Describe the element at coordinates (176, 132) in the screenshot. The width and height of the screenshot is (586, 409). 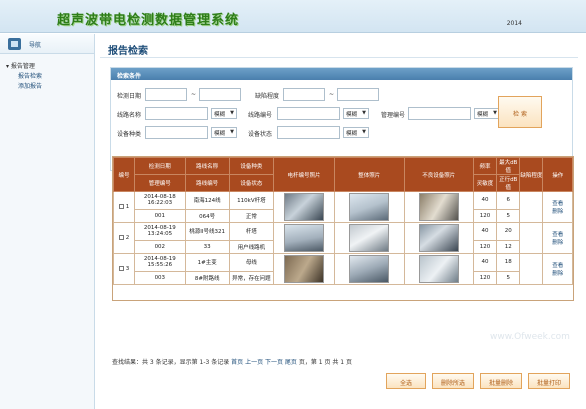
I see `equip-type-input` at that location.